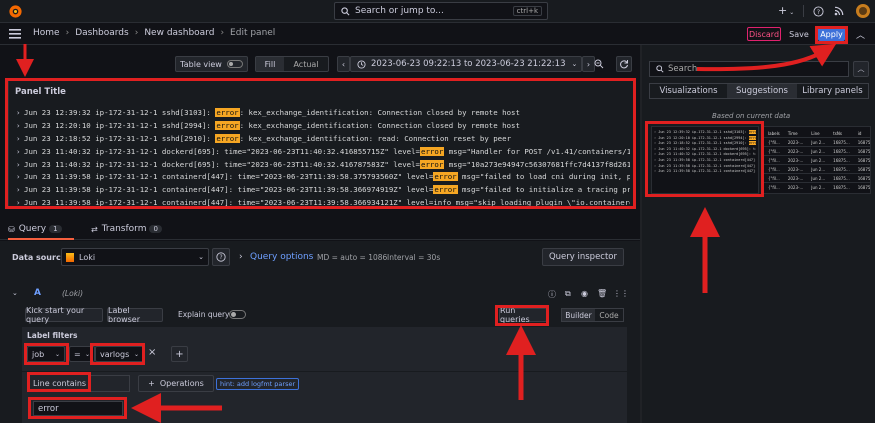 The height and width of the screenshot is (423, 875). I want to click on breadcrumb-home: Home, so click(46, 33).